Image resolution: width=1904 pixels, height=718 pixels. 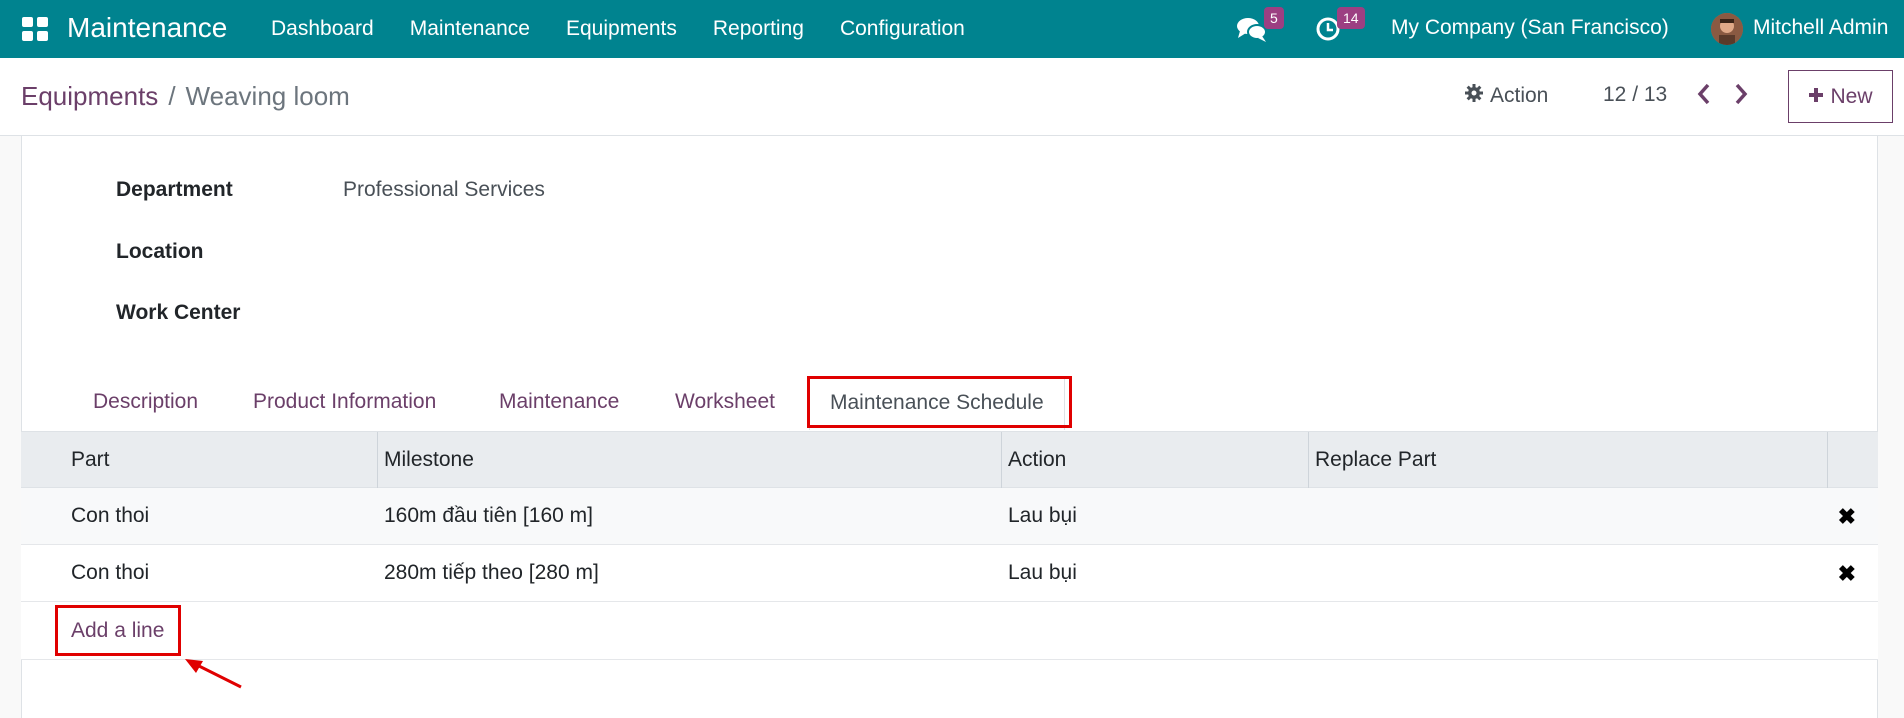 What do you see at coordinates (1375, 460) in the screenshot?
I see `column-header-replace-part: Replace Part` at bounding box center [1375, 460].